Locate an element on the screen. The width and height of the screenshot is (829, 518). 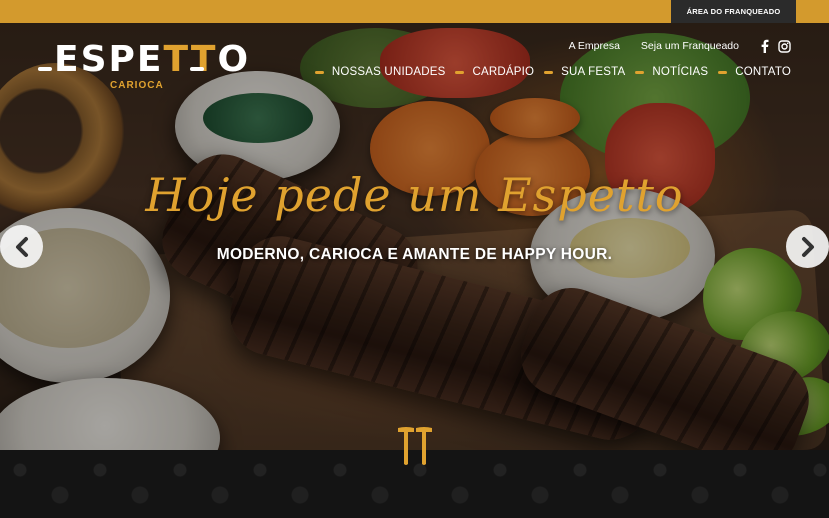
social-links is located at coordinates (775, 46).